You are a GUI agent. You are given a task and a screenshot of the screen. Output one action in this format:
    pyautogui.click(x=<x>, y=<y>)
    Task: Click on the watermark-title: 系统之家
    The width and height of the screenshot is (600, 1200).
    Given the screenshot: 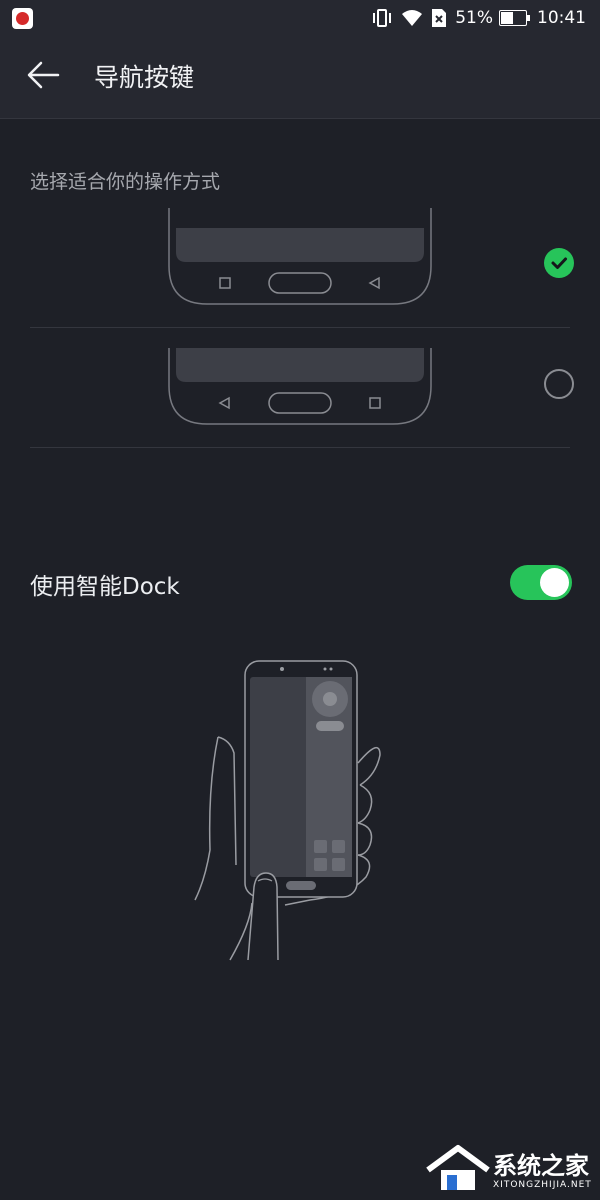 What is the action you would take?
    pyautogui.click(x=541, y=1166)
    